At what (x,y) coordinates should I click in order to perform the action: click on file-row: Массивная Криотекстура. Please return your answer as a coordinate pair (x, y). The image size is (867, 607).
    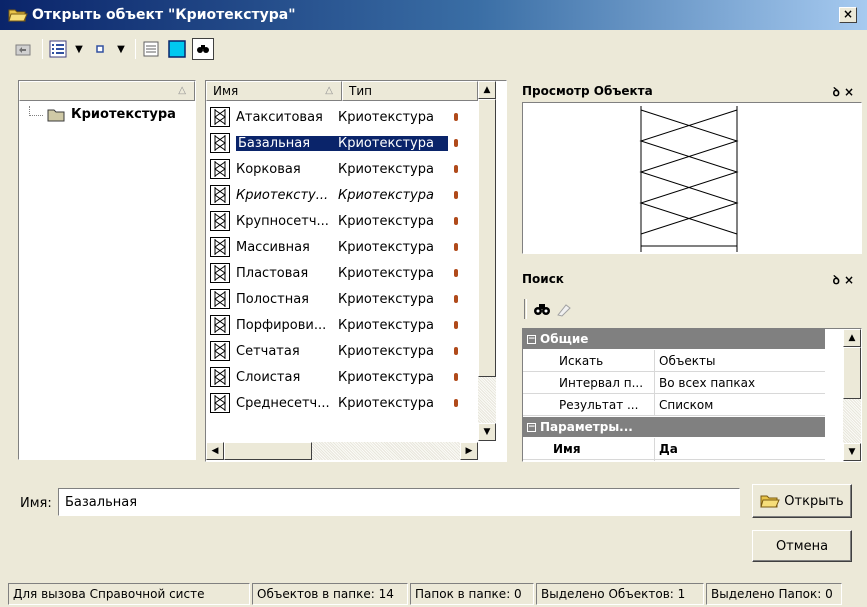
    Looking at the image, I should click on (341, 247).